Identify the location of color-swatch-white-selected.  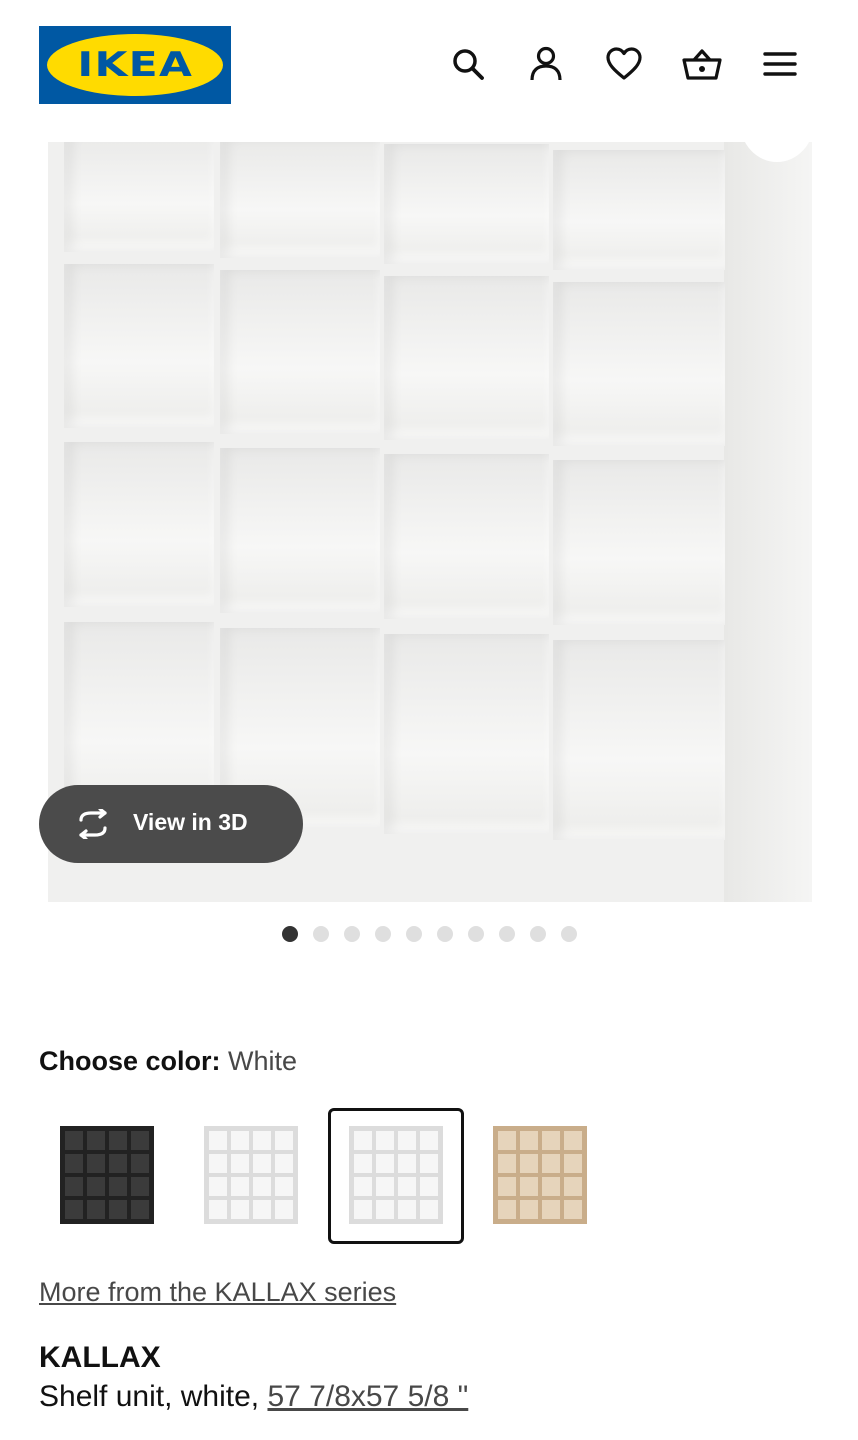
(396, 1176).